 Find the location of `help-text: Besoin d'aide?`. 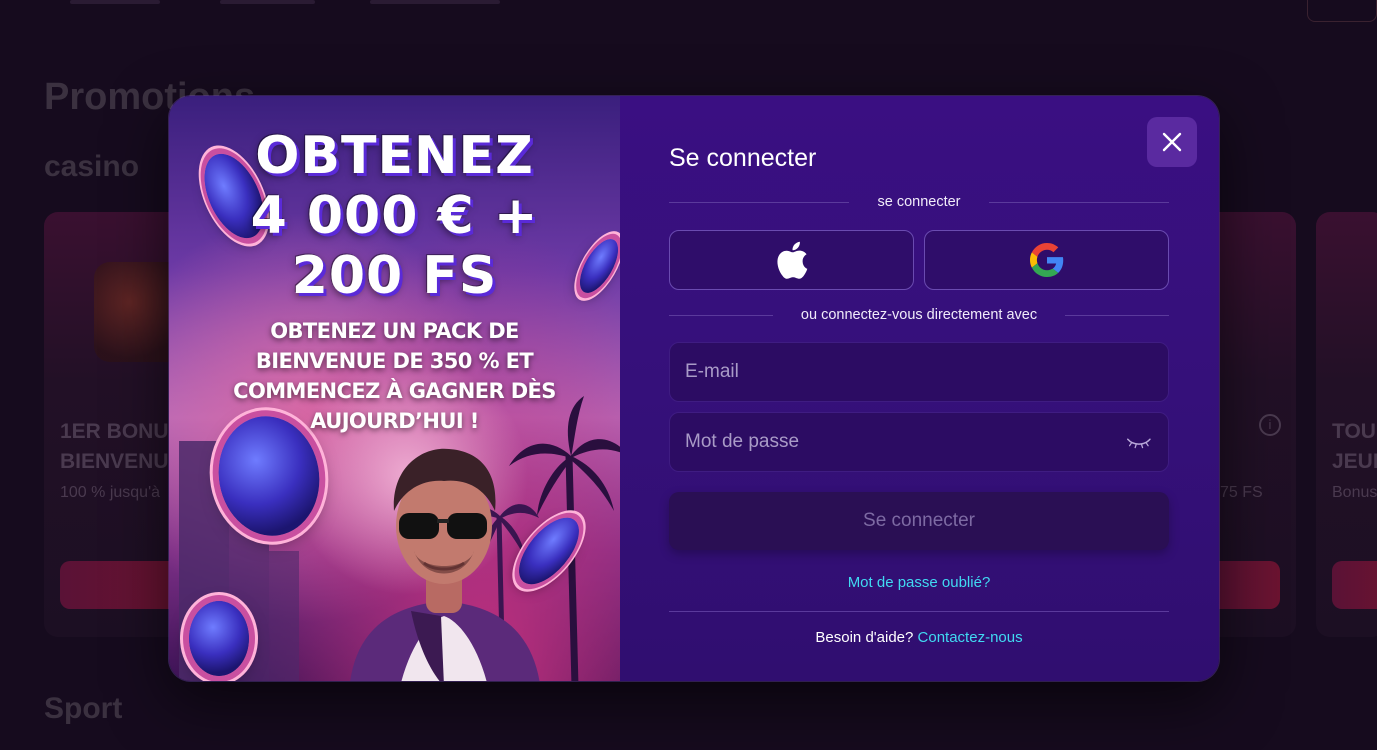

help-text: Besoin d'aide? is located at coordinates (864, 637).